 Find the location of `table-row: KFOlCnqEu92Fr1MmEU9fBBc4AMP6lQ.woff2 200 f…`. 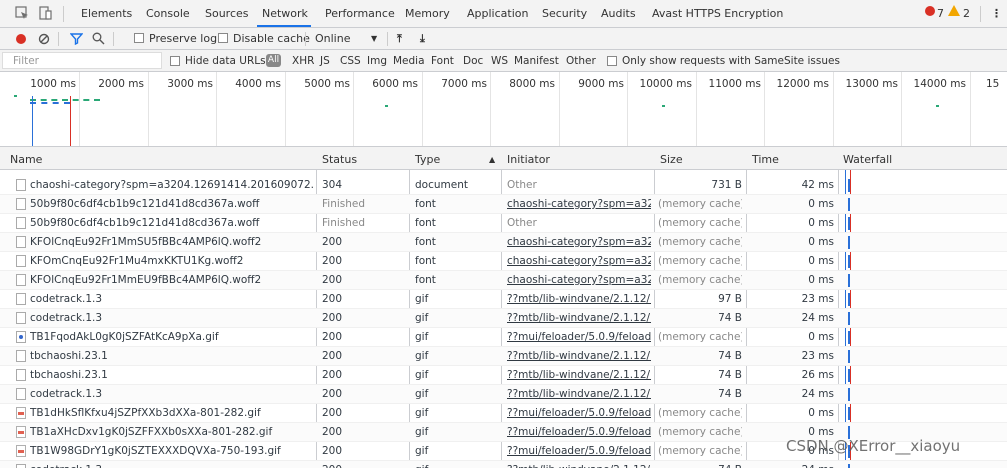

table-row: KFOlCnqEu92Fr1MmEU9fBBc4AMP6lQ.woff2 200 f… is located at coordinates (503, 280).